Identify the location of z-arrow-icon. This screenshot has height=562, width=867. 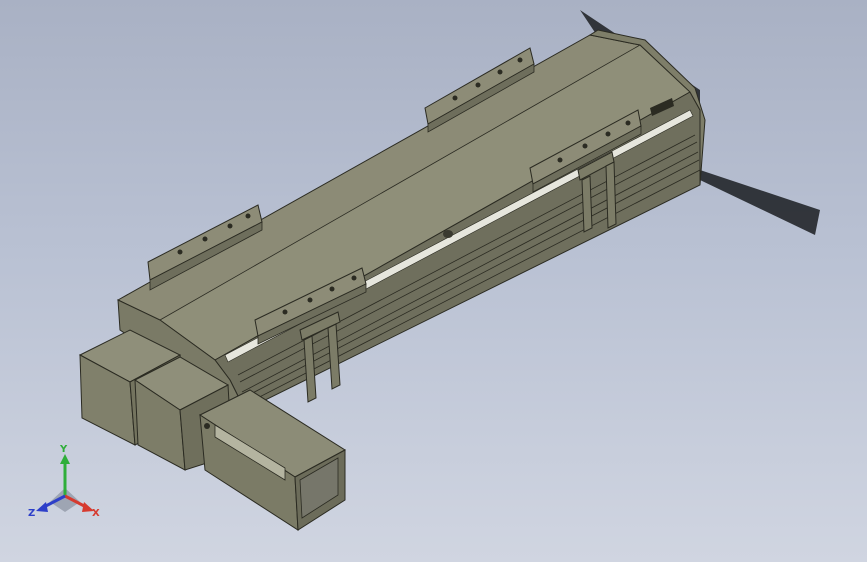
(42, 507).